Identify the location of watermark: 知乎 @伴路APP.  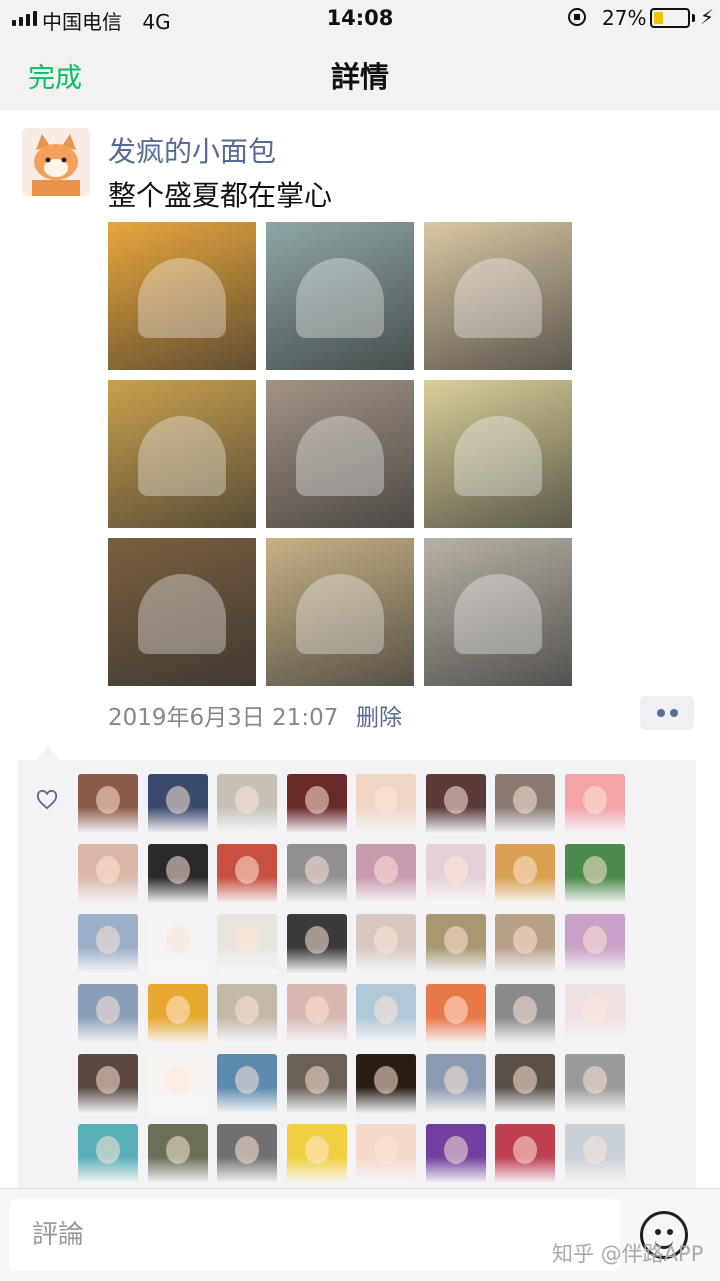
(628, 1254).